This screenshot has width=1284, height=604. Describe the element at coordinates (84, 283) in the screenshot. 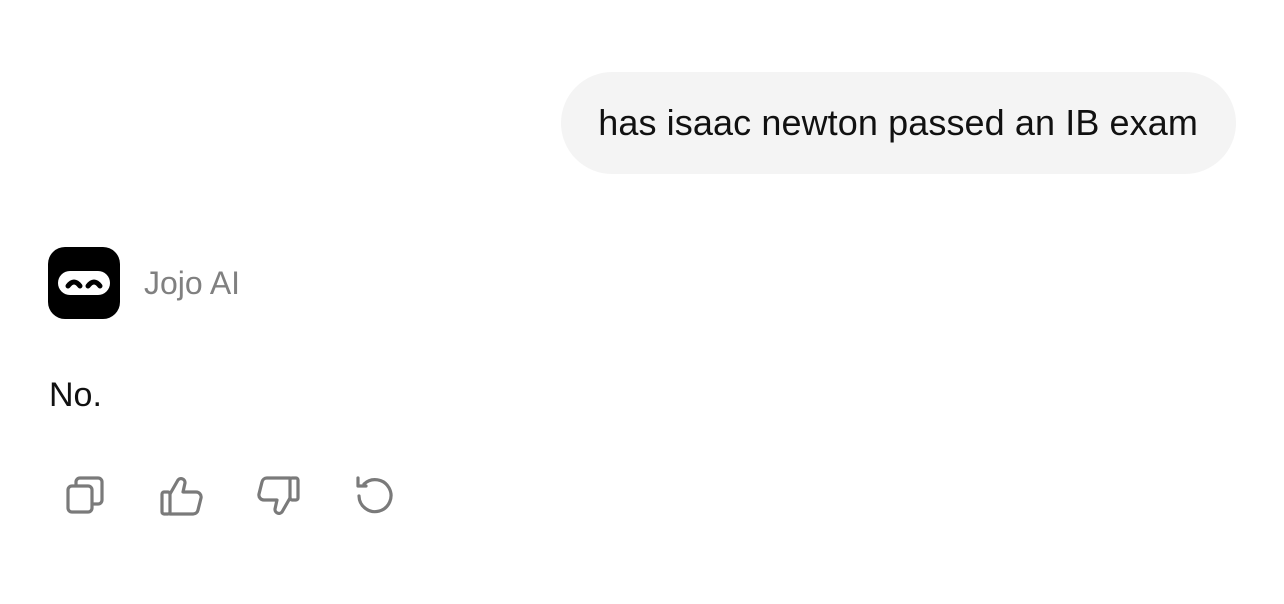

I see `ninja-mask-icon` at that location.